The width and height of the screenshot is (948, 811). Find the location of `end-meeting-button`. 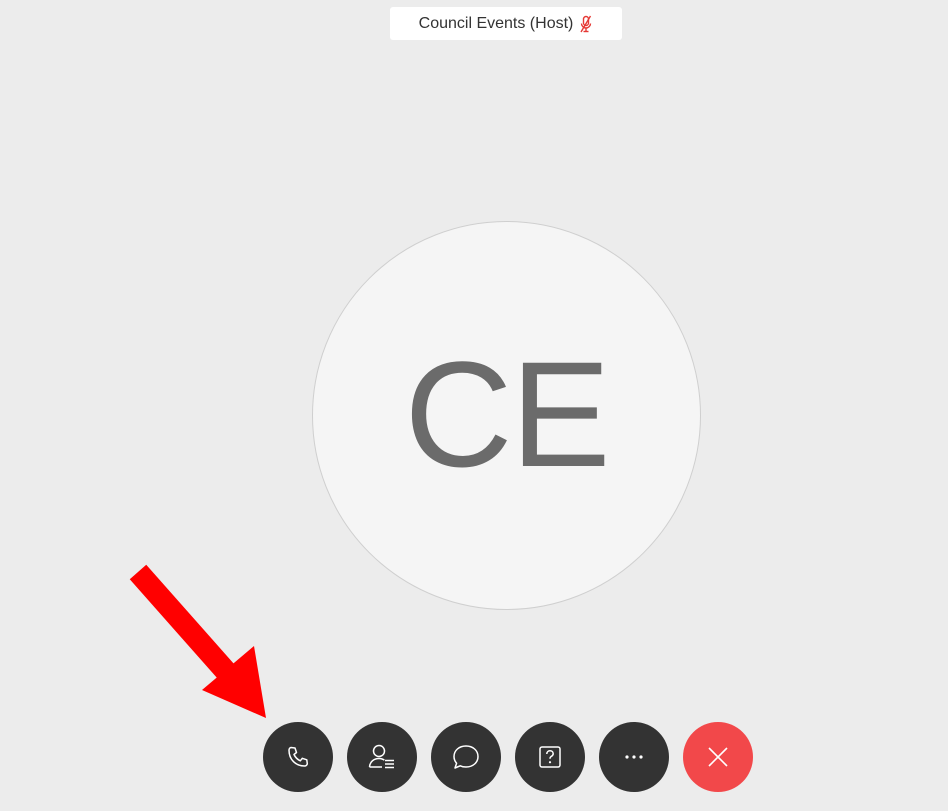

end-meeting-button is located at coordinates (718, 757).